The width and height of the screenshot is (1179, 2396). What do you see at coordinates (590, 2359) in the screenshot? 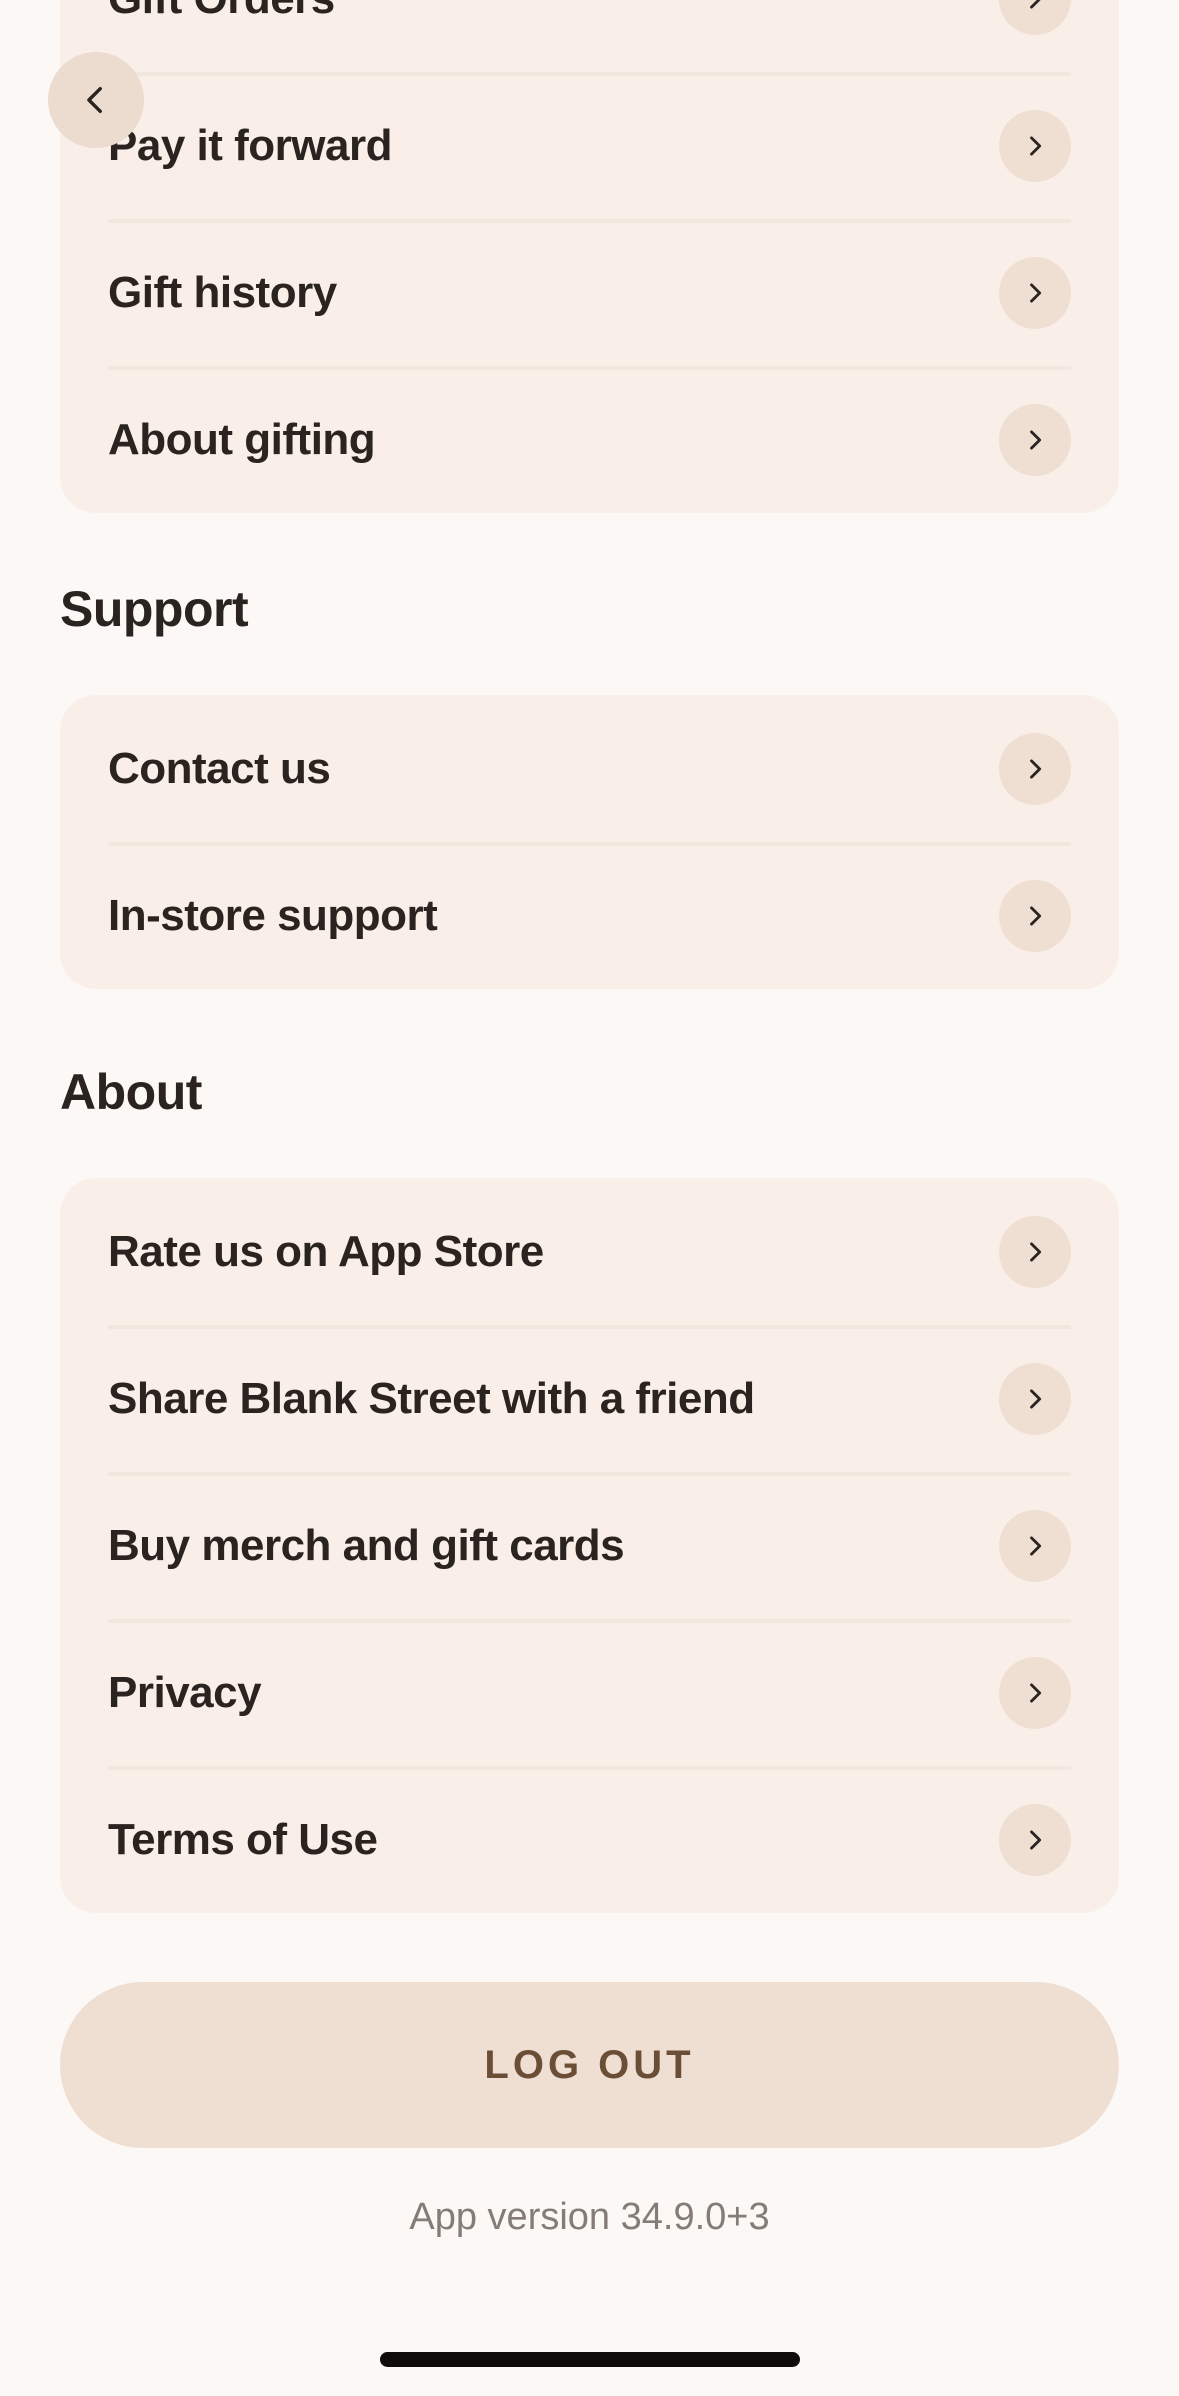
I see `home-indicator` at bounding box center [590, 2359].